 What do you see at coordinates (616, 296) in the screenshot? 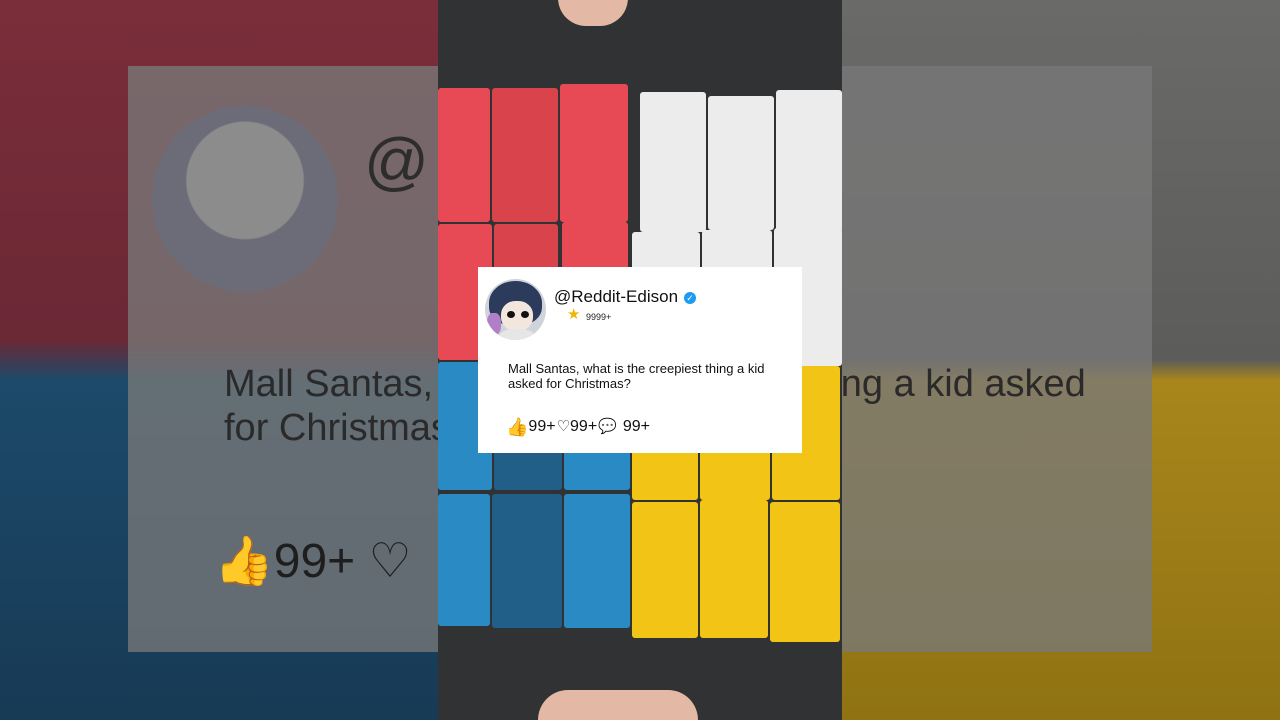
I see `username-text: @Reddit-Edison` at bounding box center [616, 296].